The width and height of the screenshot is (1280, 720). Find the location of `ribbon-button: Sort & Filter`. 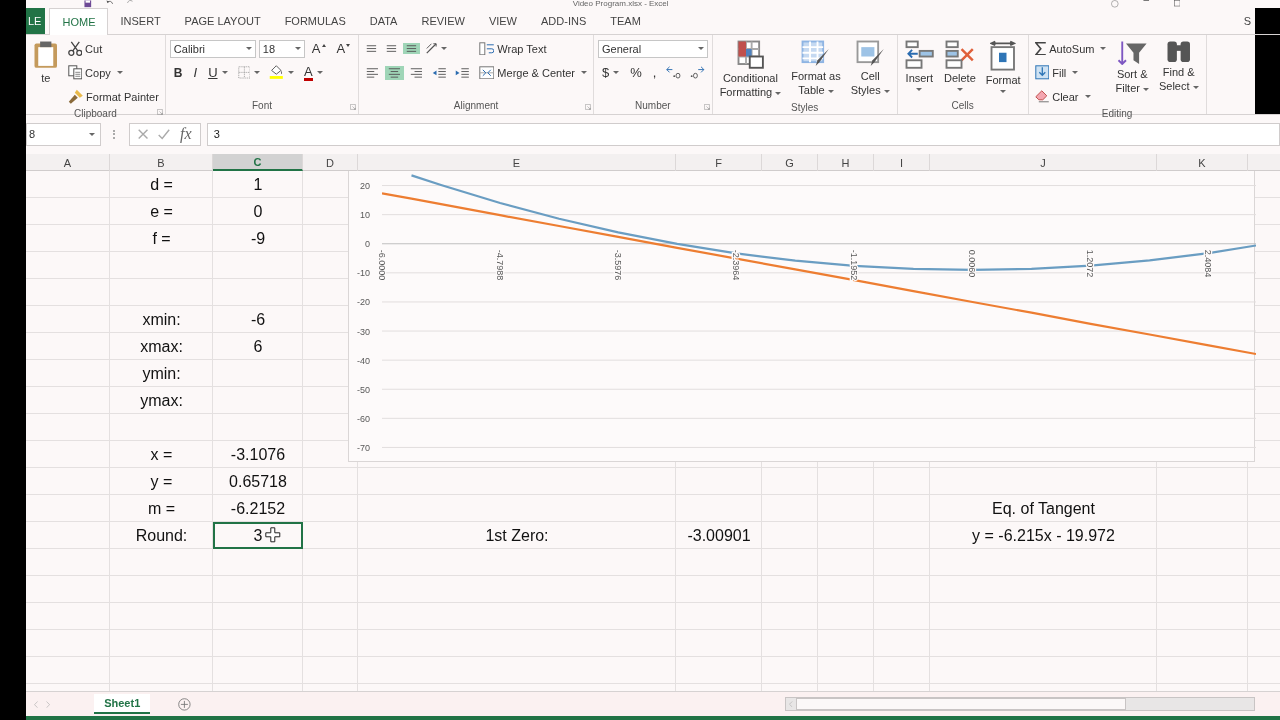

ribbon-button: Sort & Filter is located at coordinates (1132, 67).